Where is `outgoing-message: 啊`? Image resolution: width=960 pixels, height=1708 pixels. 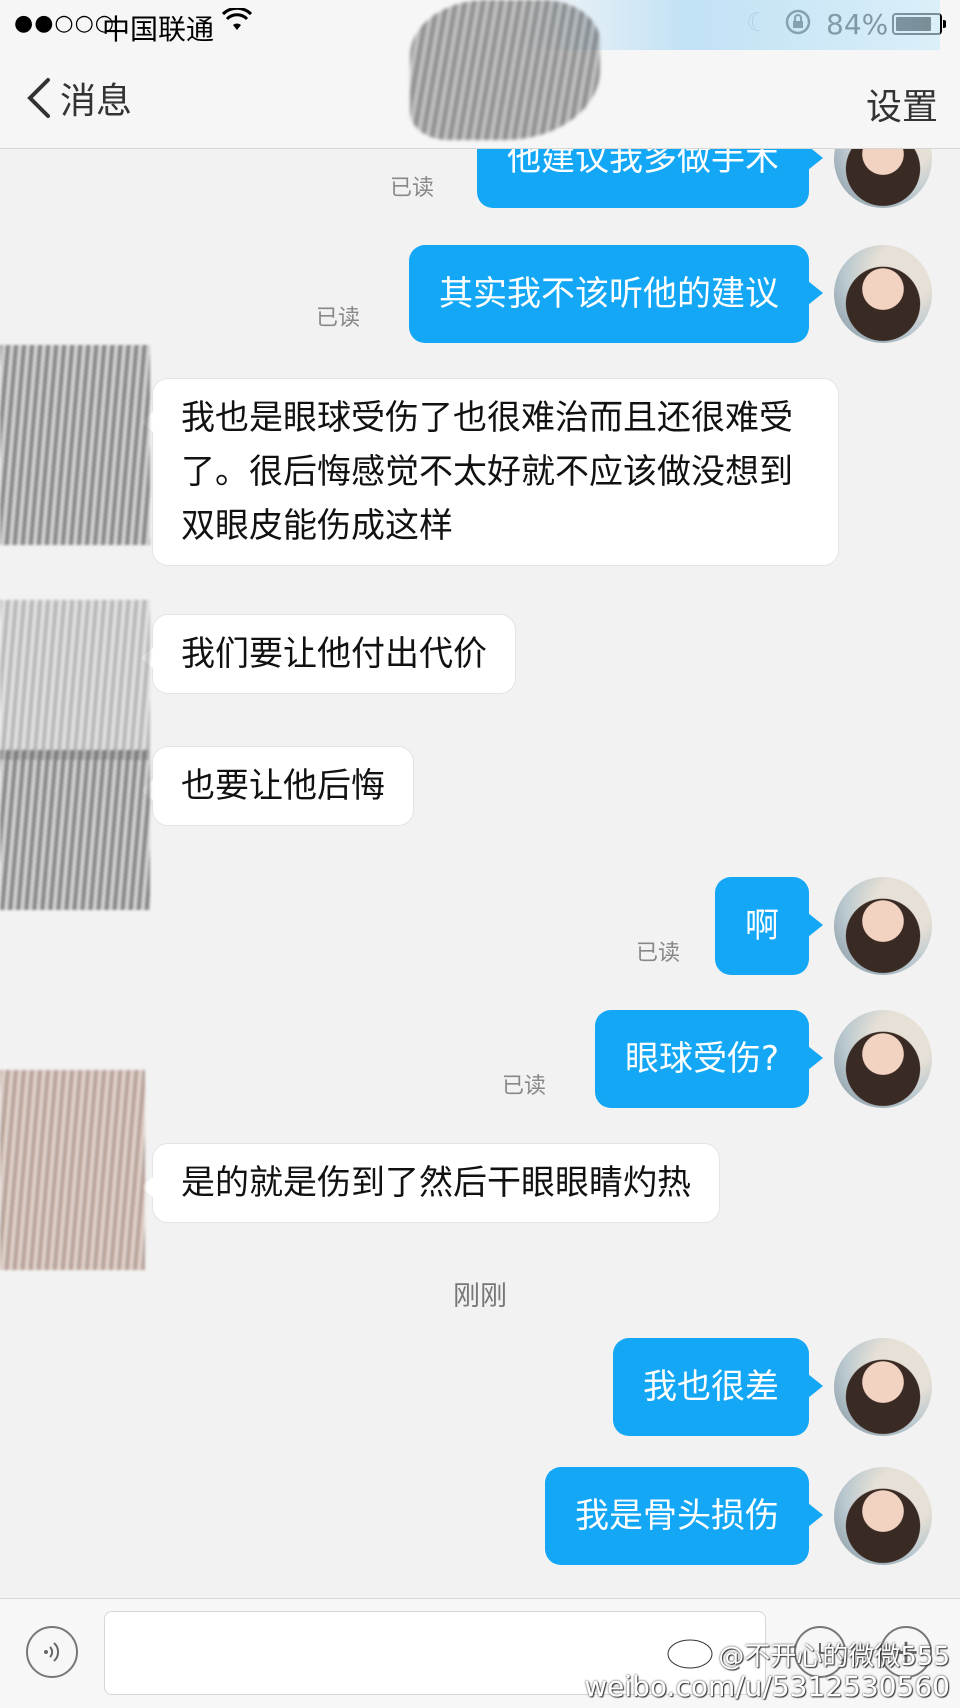
outgoing-message: 啊 is located at coordinates (769, 926).